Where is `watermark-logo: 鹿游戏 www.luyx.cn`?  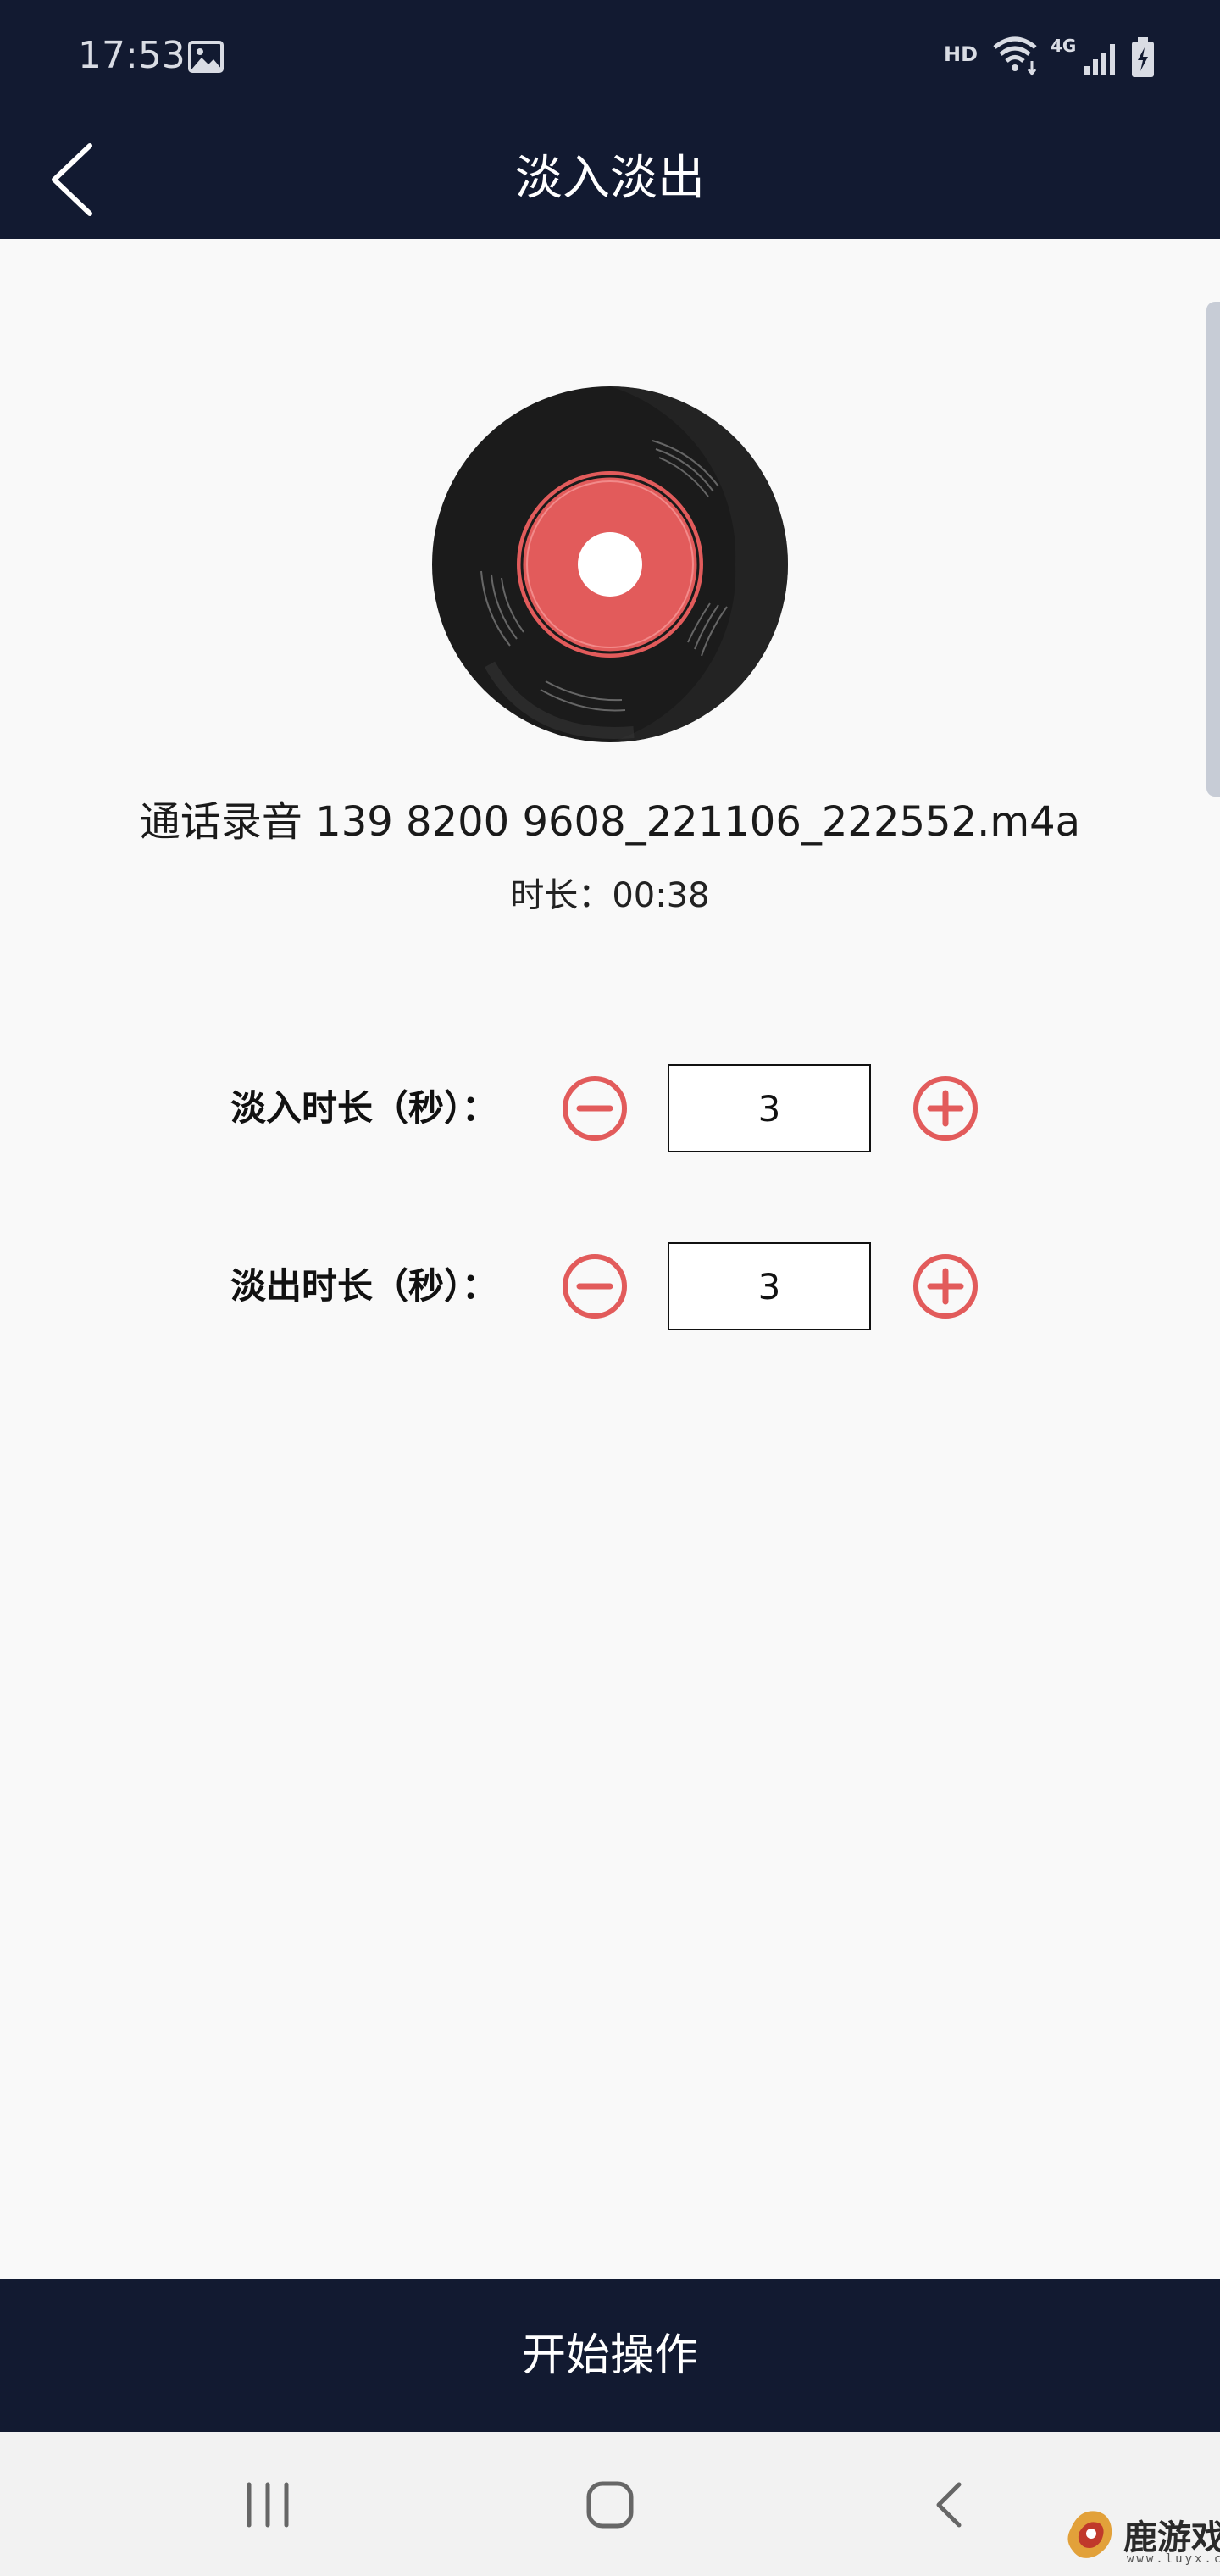 watermark-logo: 鹿游戏 www.luyx.cn is located at coordinates (1141, 2538).